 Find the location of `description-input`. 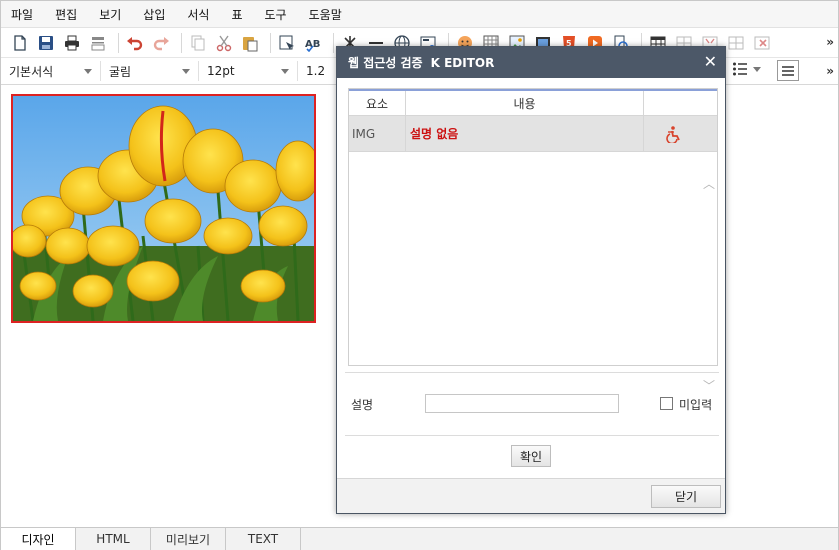

description-input is located at coordinates (522, 403).